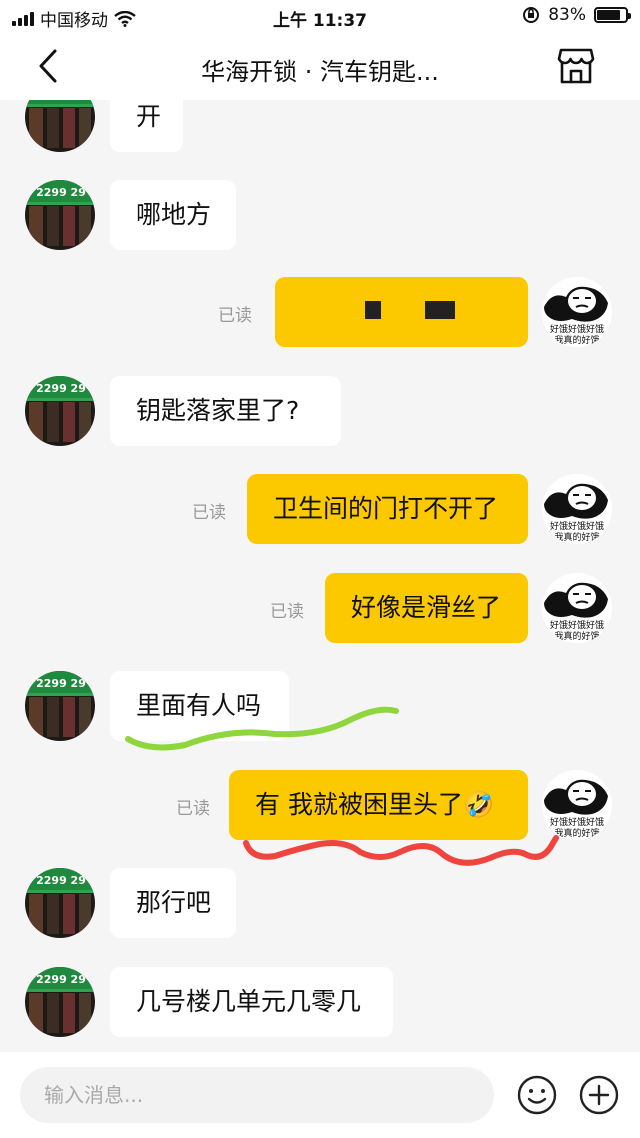 The image size is (640, 1138). I want to click on red-scribble, so click(401, 850).